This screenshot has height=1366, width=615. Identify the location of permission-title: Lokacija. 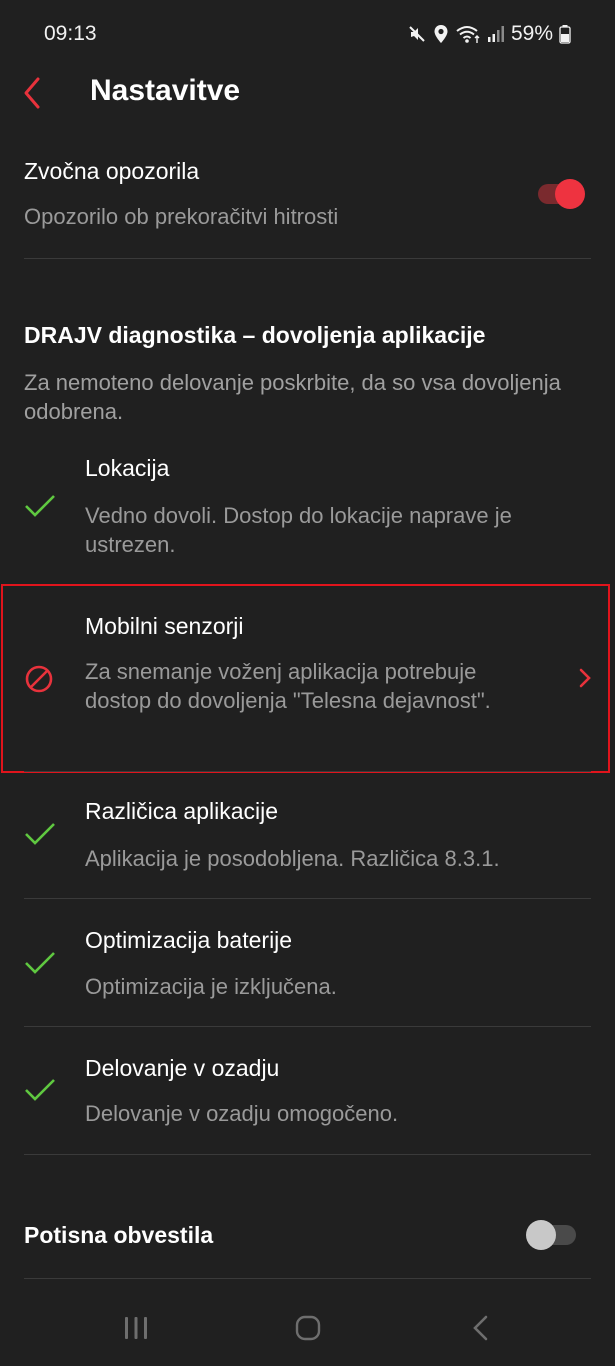
(127, 468).